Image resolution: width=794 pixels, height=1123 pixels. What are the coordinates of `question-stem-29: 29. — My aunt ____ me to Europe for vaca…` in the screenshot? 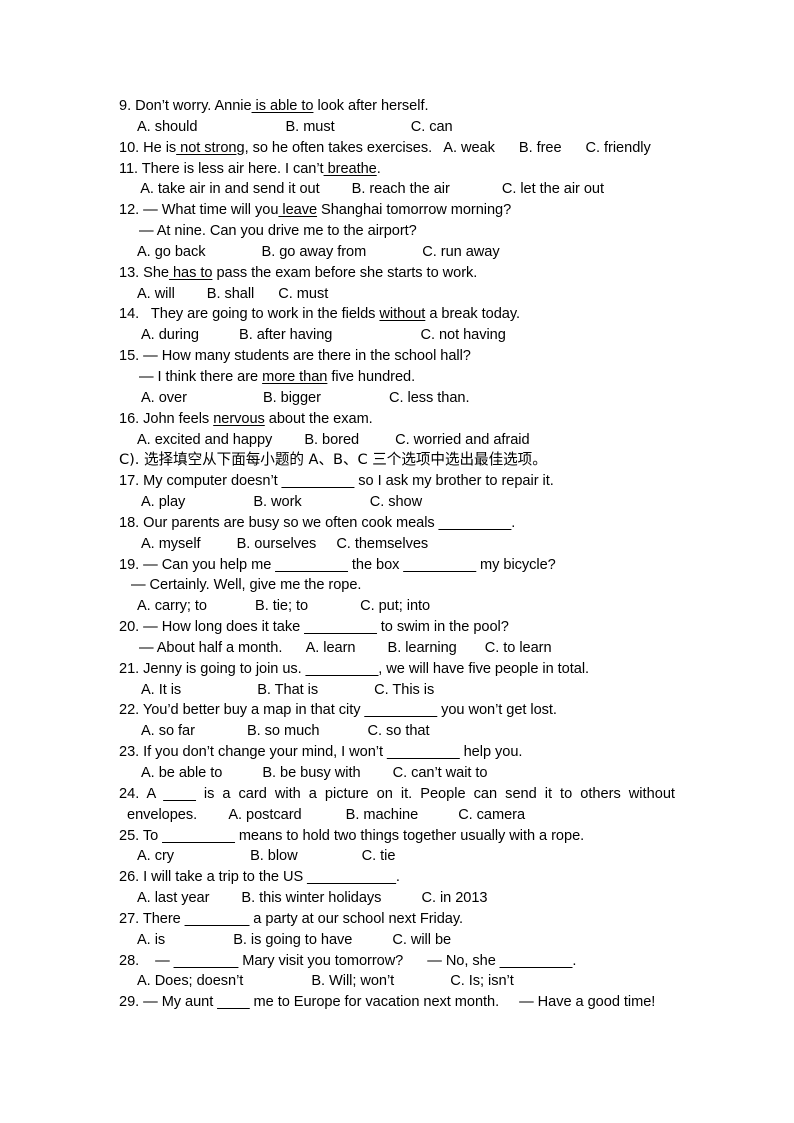 It's located at (397, 1002).